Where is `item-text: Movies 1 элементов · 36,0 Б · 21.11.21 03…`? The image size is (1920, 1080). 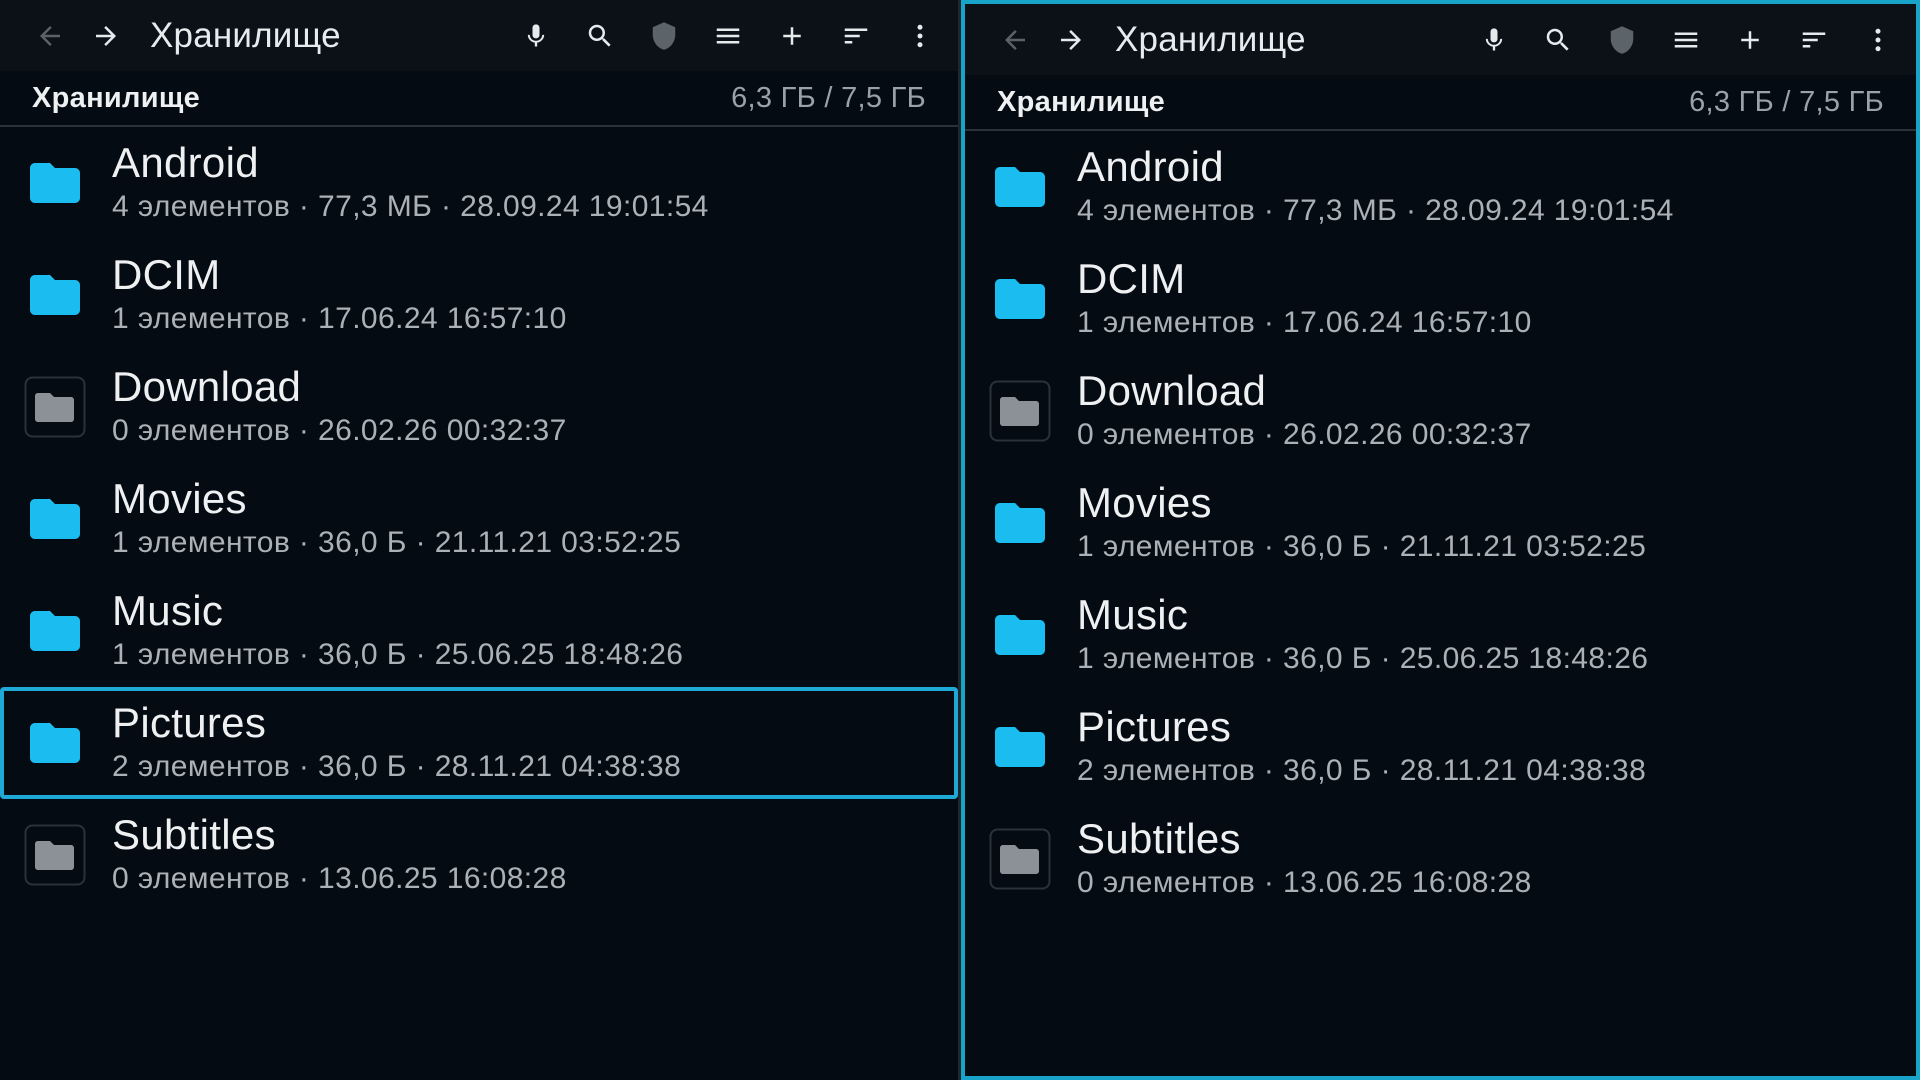
item-text: Movies 1 элементов · 36,0 Б · 21.11.21 03… is located at coordinates (1361, 523).